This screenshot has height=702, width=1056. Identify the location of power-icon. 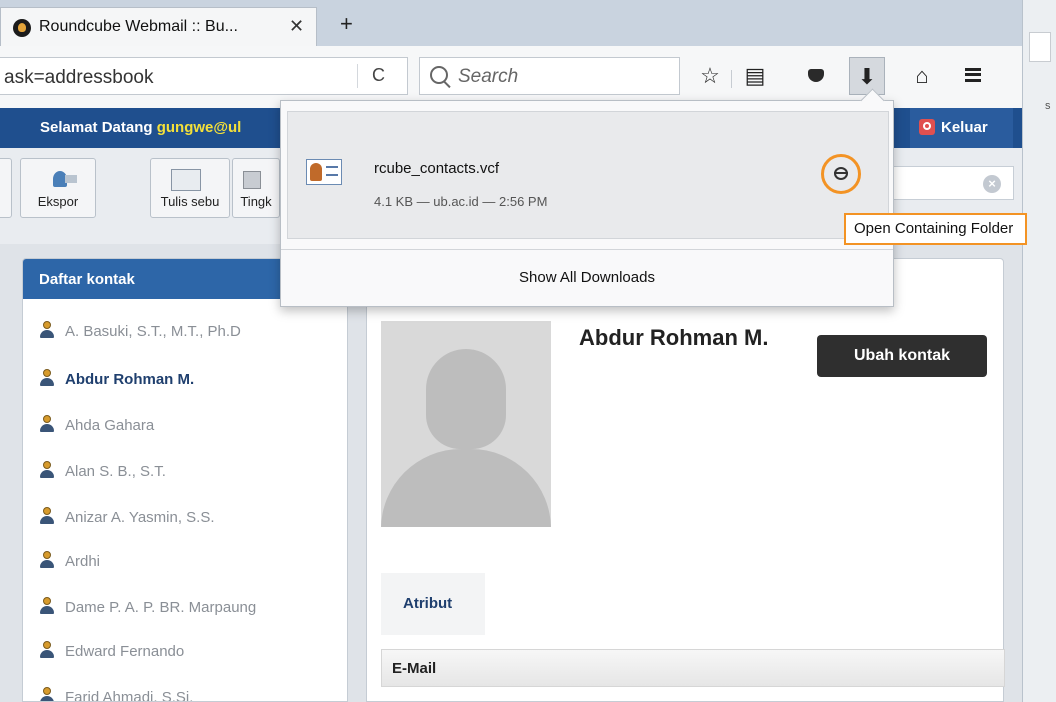
(927, 127).